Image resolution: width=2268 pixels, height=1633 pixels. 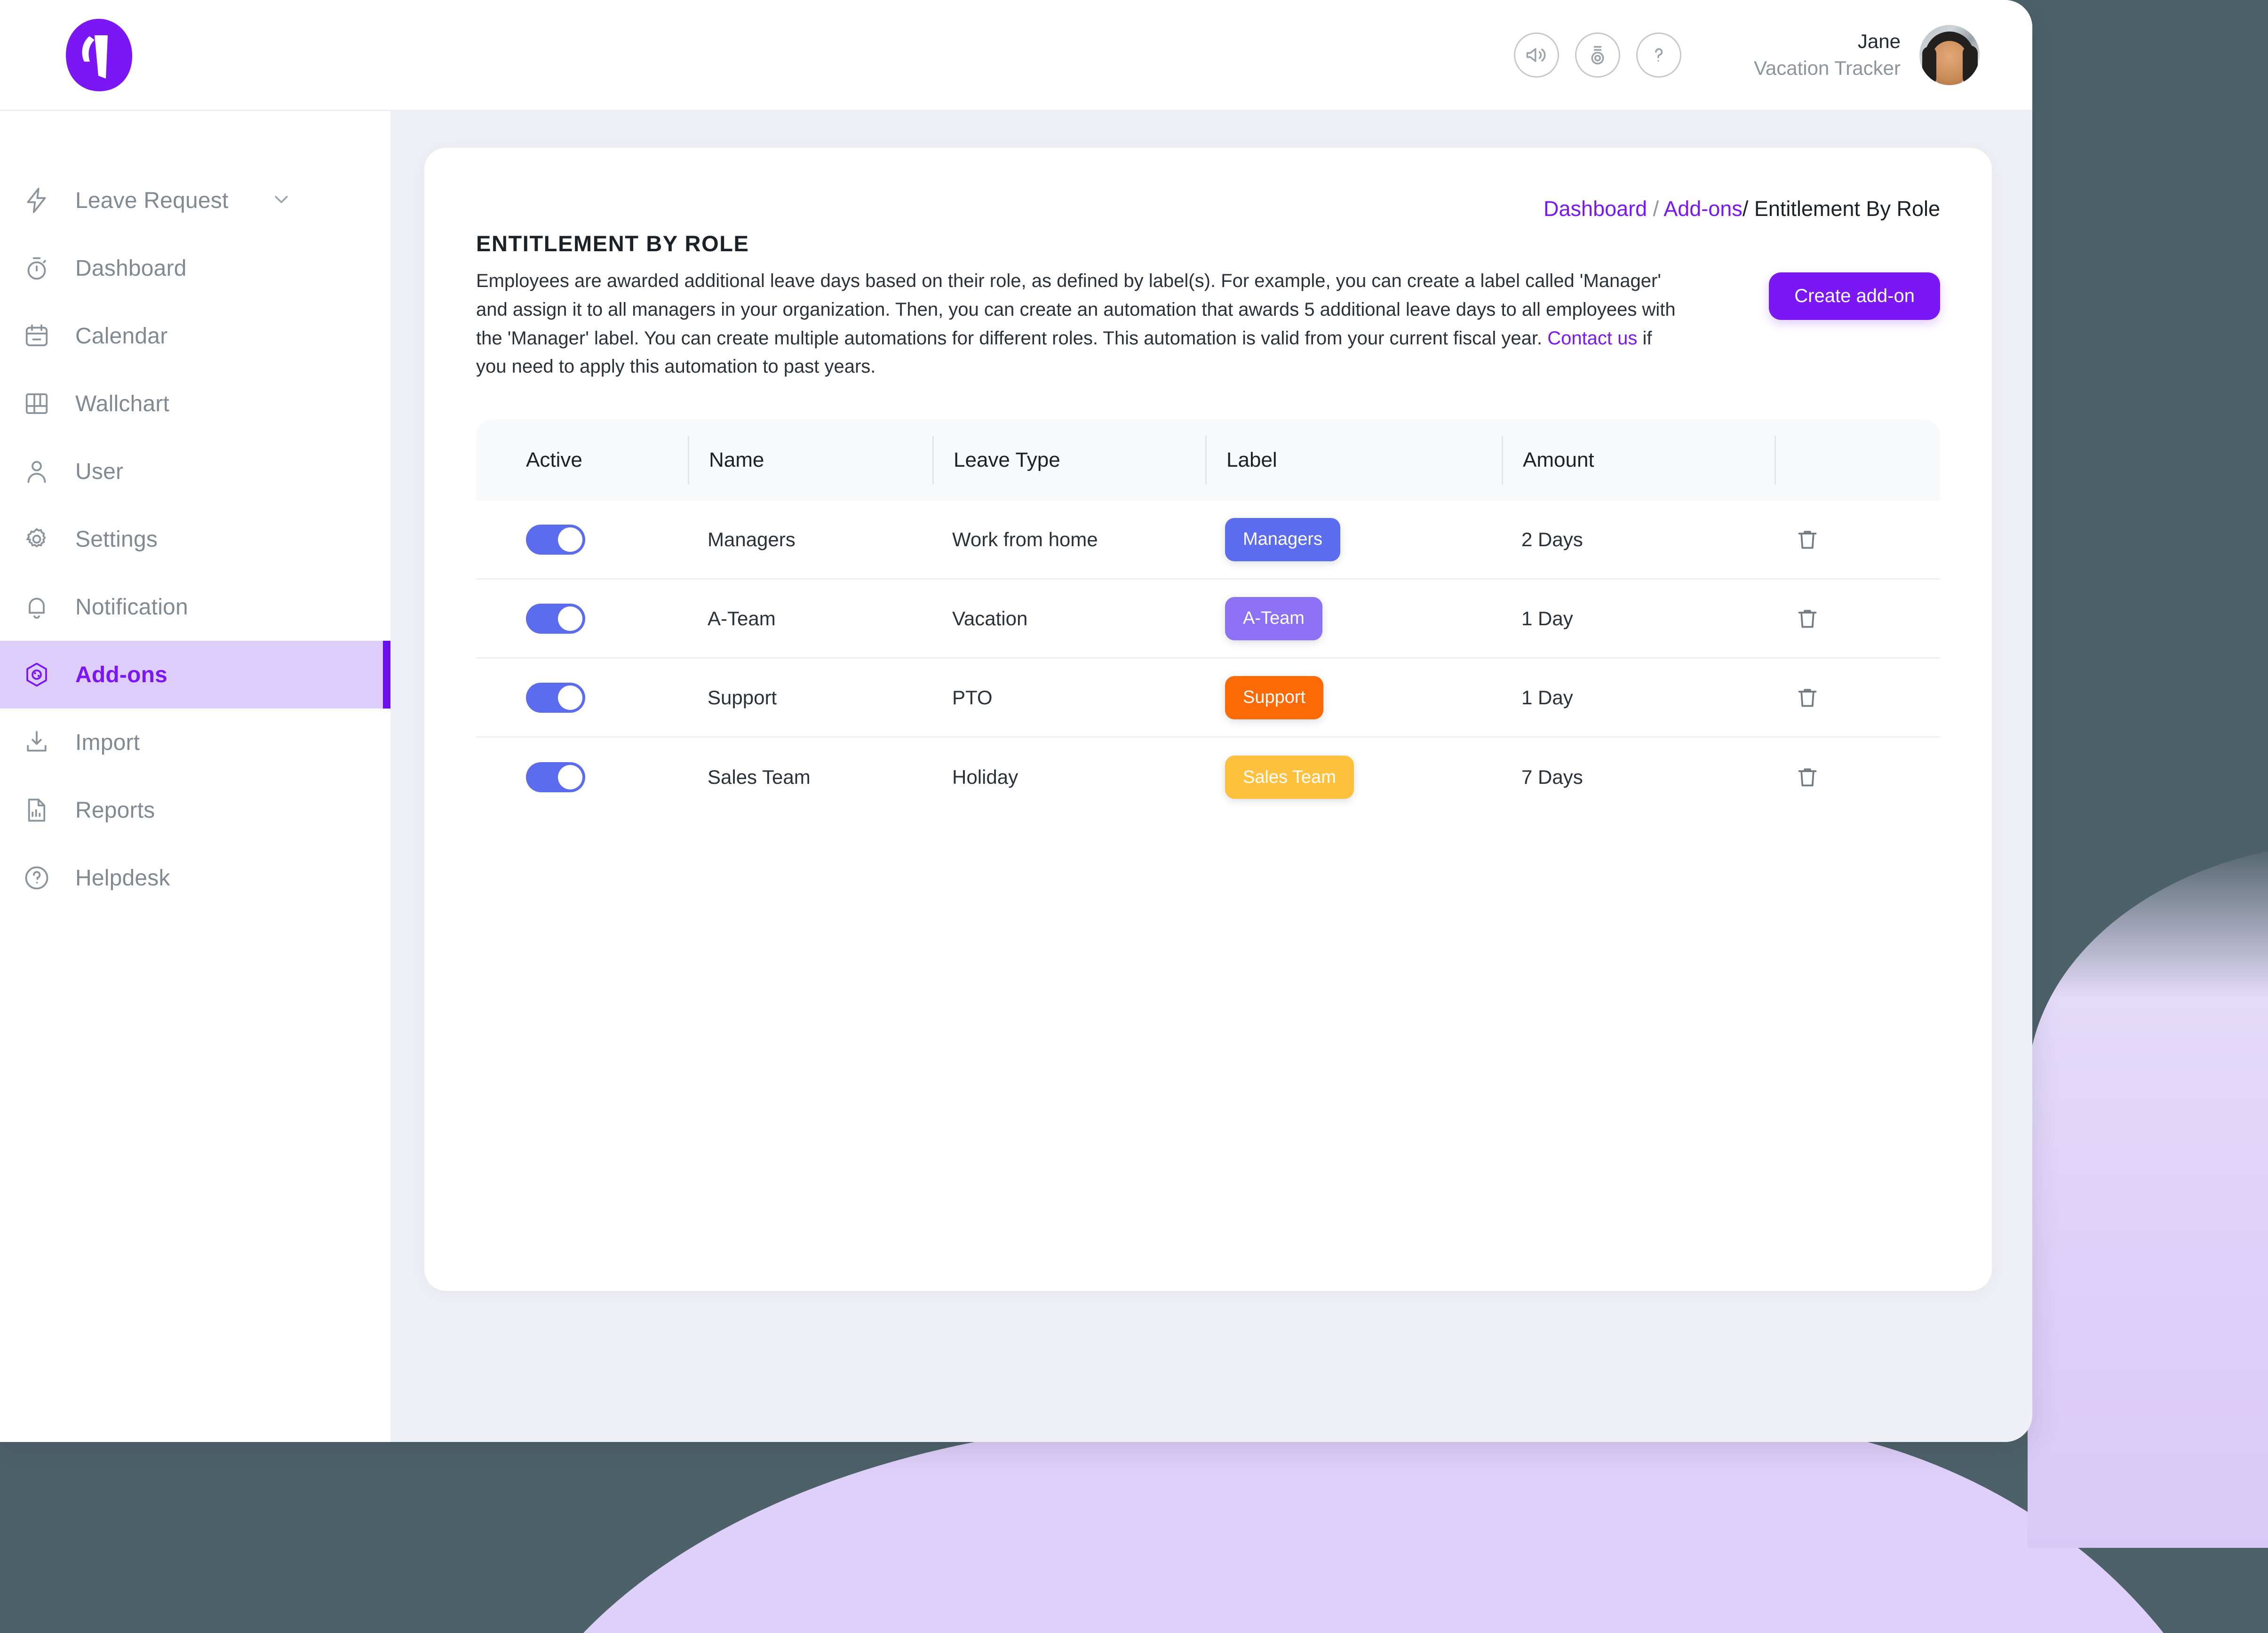 What do you see at coordinates (49, 810) in the screenshot?
I see `report-icon` at bounding box center [49, 810].